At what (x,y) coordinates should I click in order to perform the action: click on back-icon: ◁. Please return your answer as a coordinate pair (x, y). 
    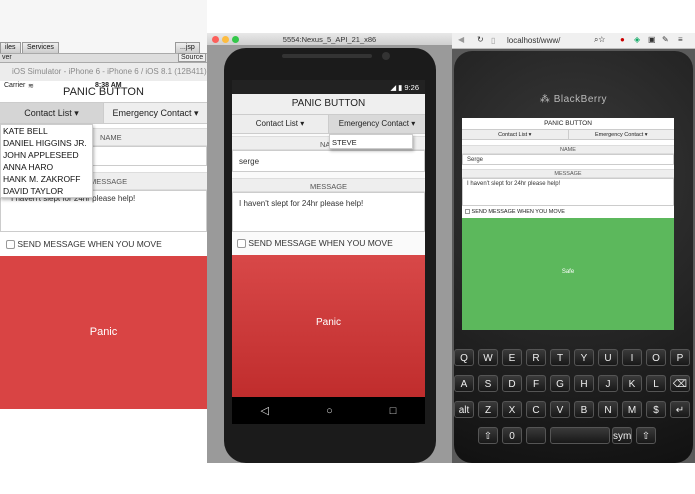
    Looking at the image, I should click on (265, 410).